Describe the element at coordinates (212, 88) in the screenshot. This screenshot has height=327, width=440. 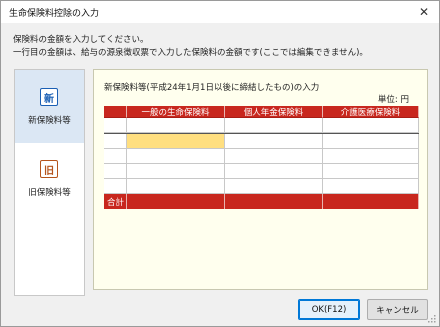
I see `panel-heading: 新保険料等(平成24年1月1日以後に締結したもの)の入力` at that location.